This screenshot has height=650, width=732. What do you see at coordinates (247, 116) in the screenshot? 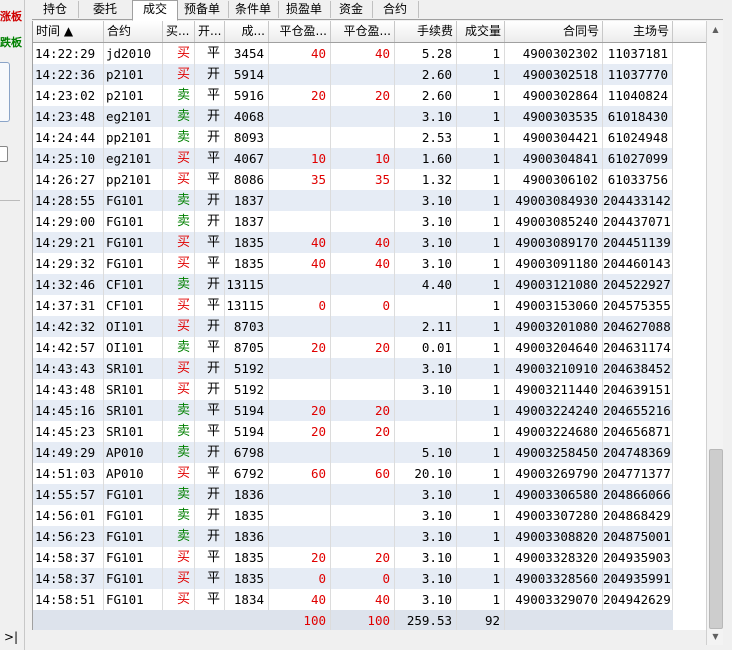
I see `cell-price: 4068` at bounding box center [247, 116].